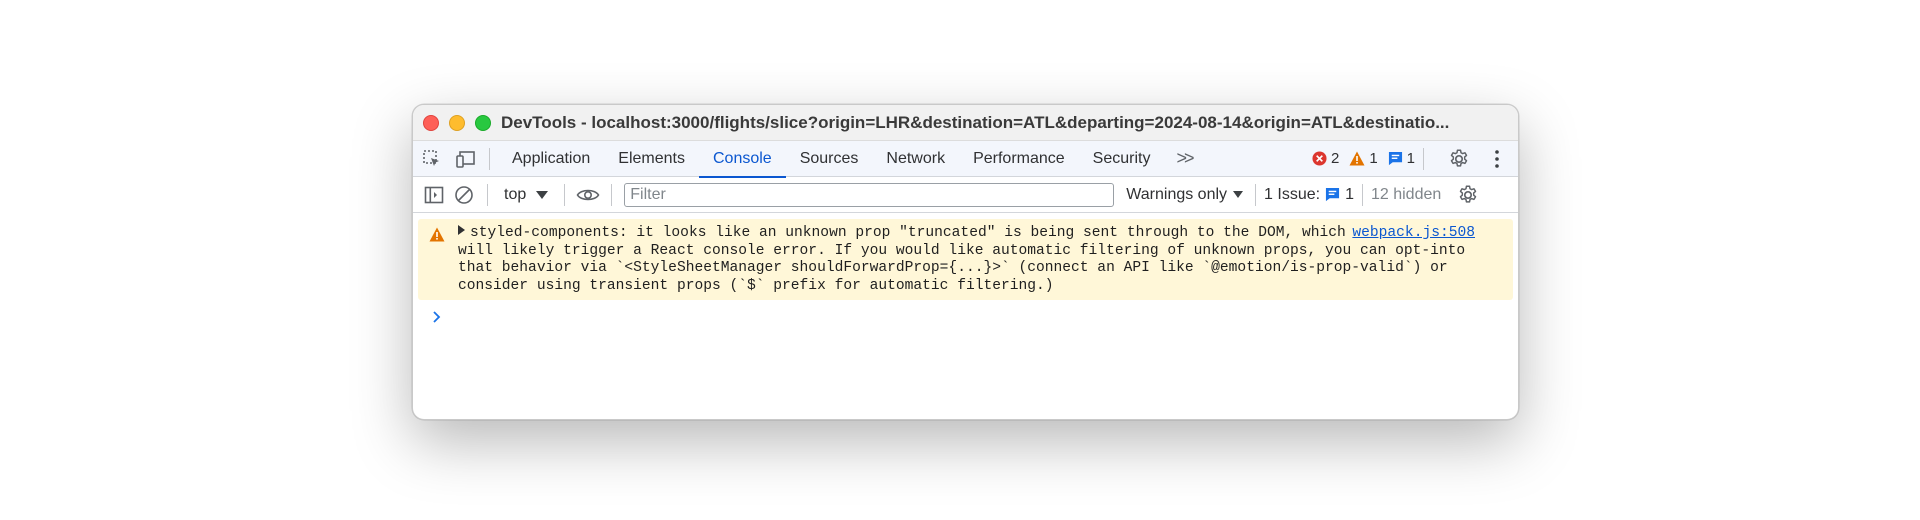 This screenshot has height=520, width=1920. Describe the element at coordinates (437, 317) in the screenshot. I see `prompt-chevron-icon` at that location.